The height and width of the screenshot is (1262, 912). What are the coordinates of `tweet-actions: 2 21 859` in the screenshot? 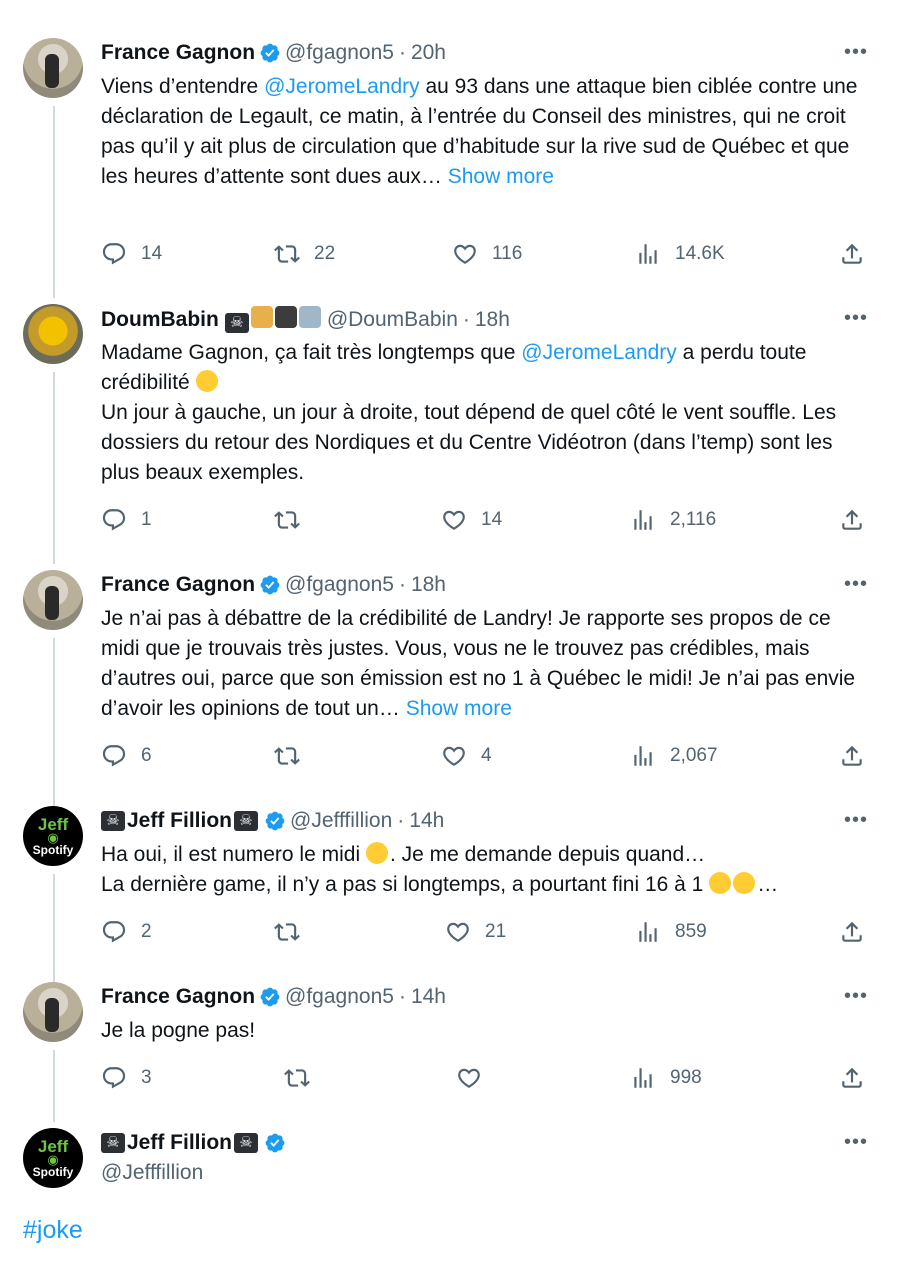 It's located at (491, 934).